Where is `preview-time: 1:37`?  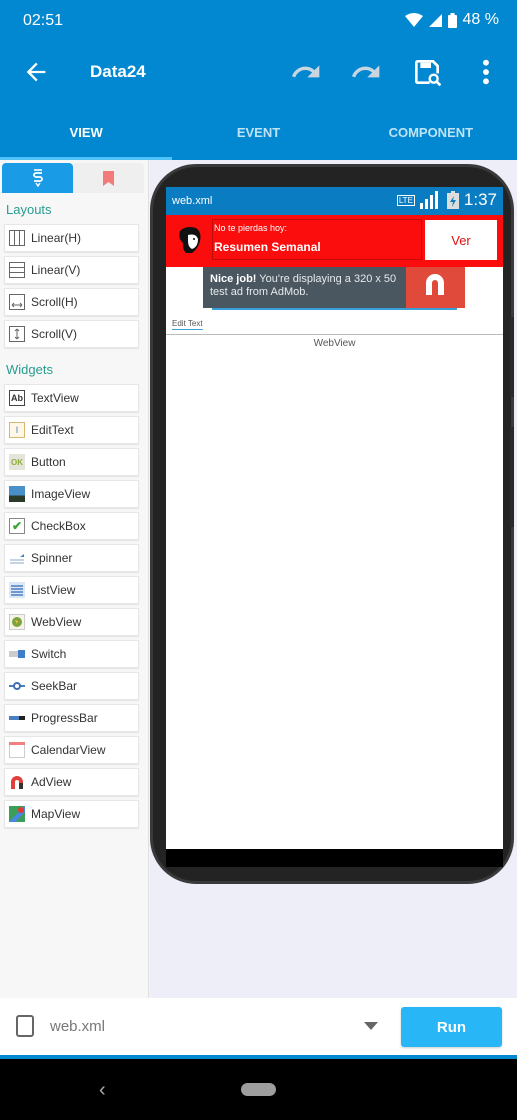
preview-time: 1:37 is located at coordinates (480, 199).